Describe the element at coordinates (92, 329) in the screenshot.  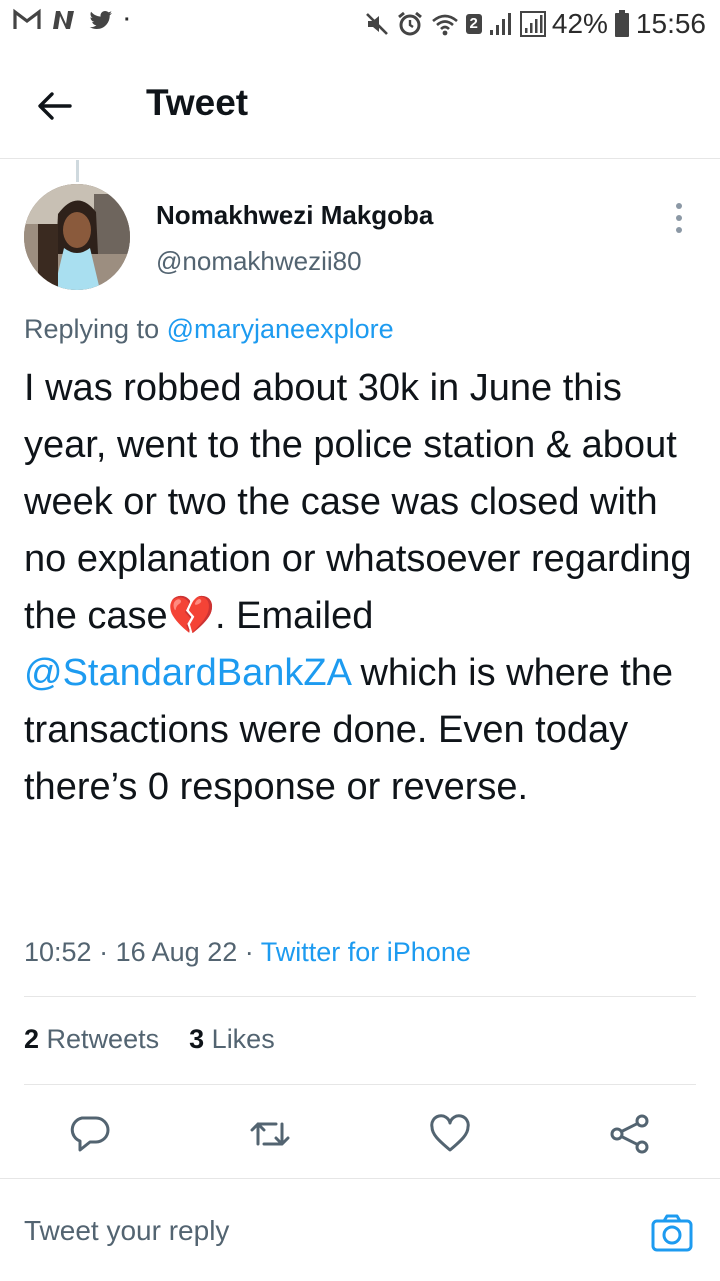
I see `replying-to-label: Replying to` at that location.